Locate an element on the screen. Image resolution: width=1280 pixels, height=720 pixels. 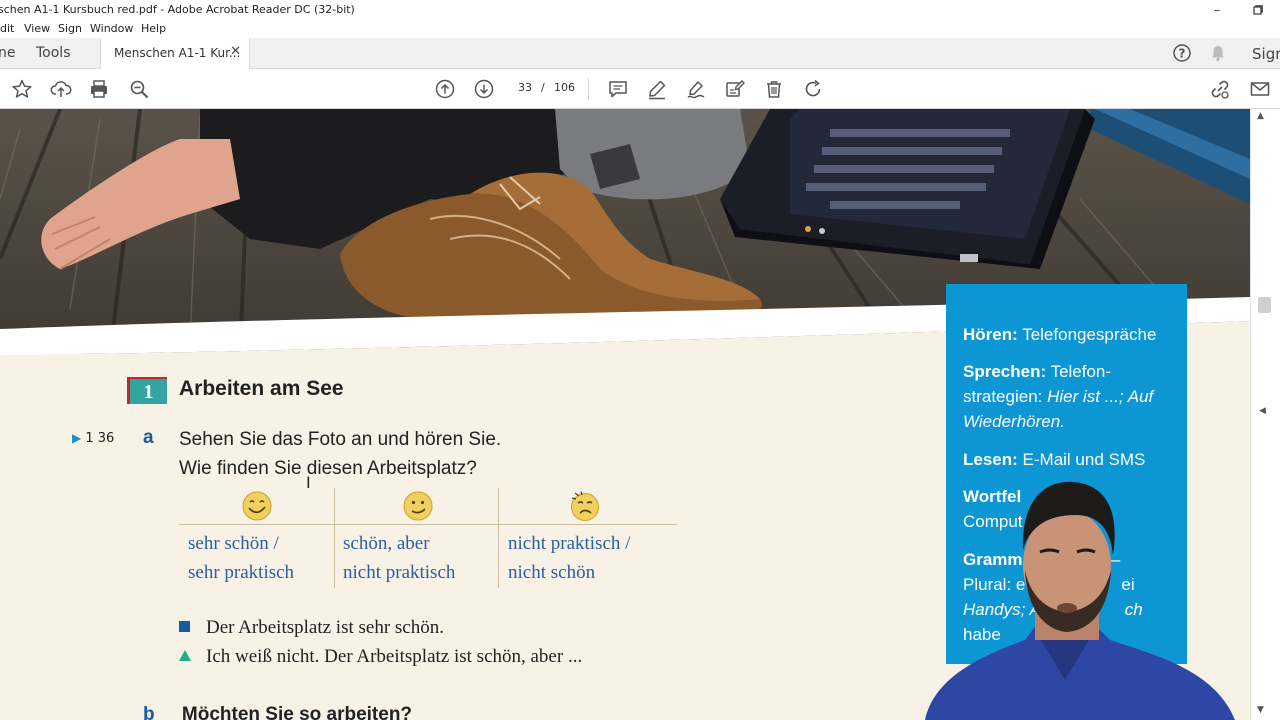
page-total: 106 is located at coordinates (564, 87).